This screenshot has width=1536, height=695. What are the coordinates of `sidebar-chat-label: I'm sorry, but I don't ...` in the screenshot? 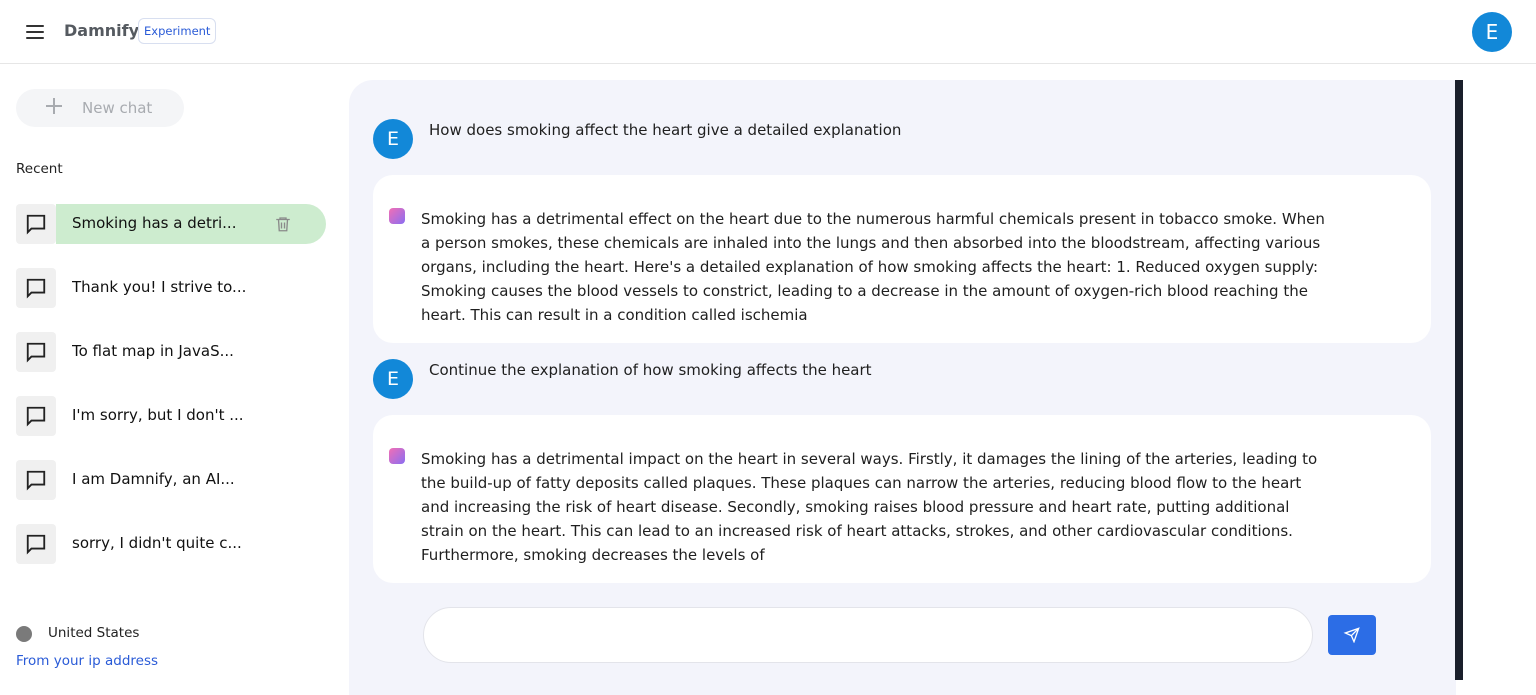 It's located at (158, 415).